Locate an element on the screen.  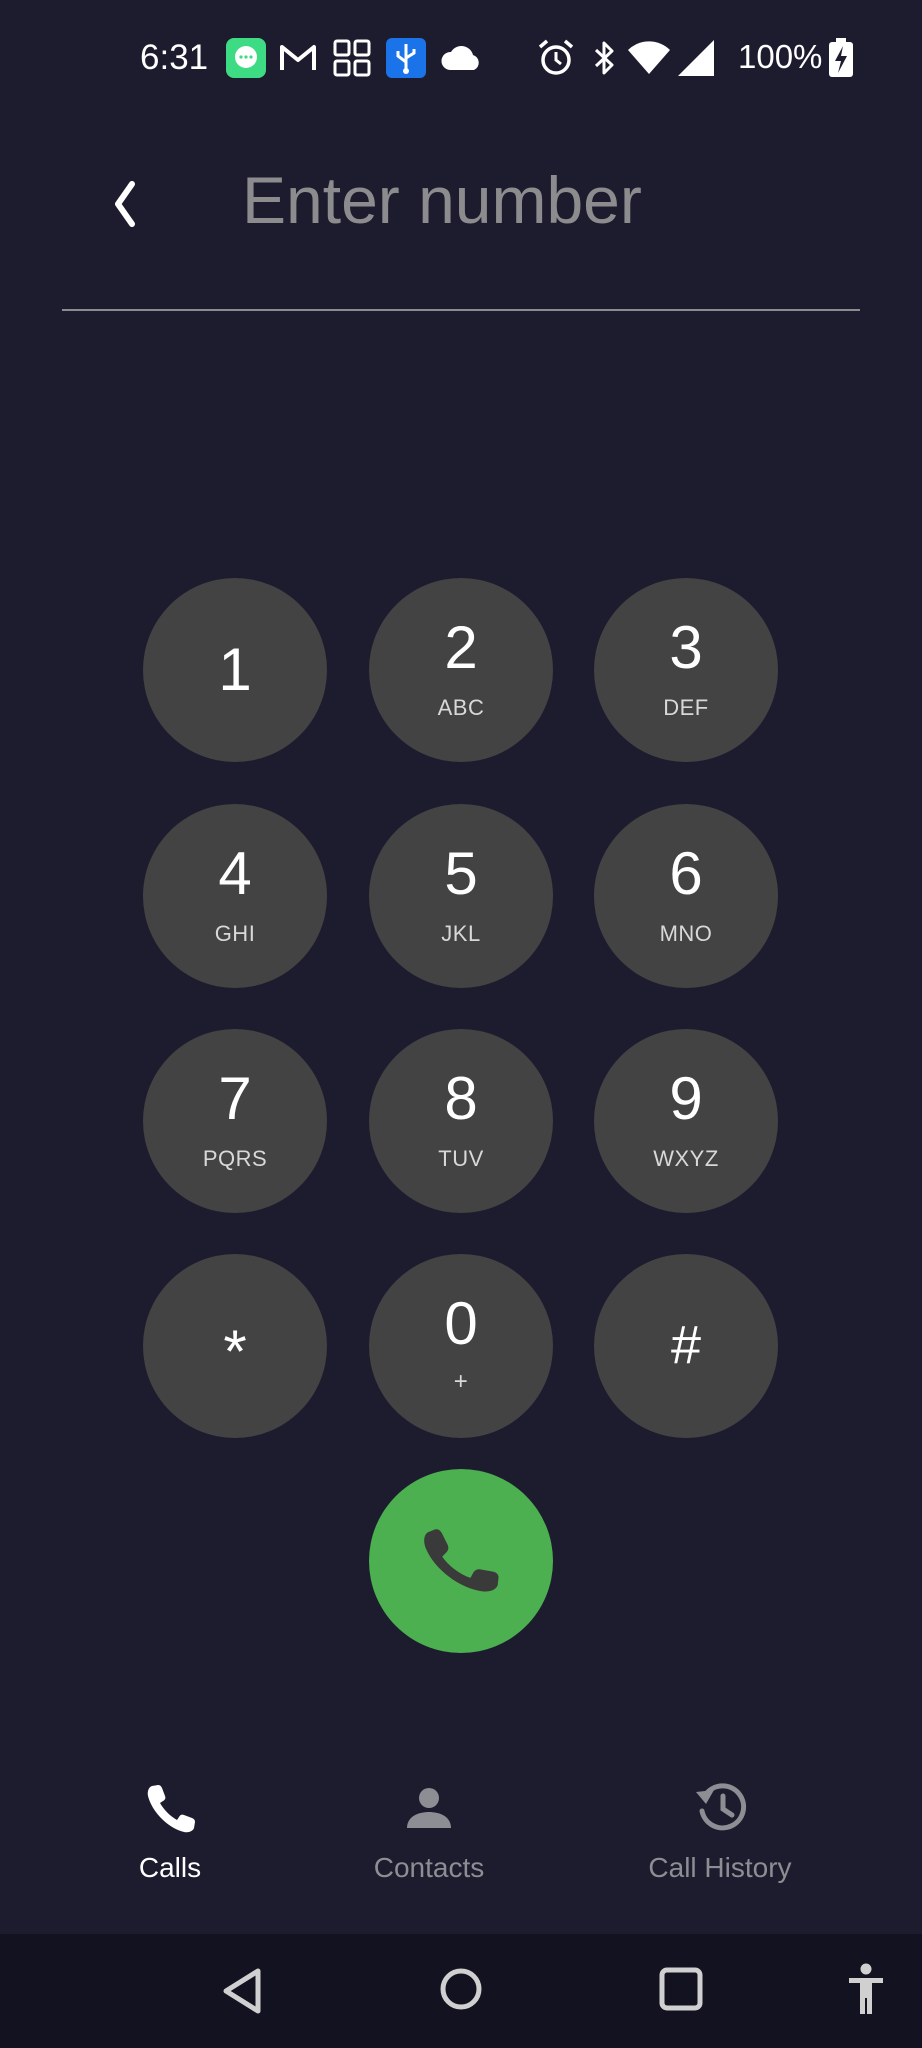
nav-back-icon is located at coordinates (242, 1991).